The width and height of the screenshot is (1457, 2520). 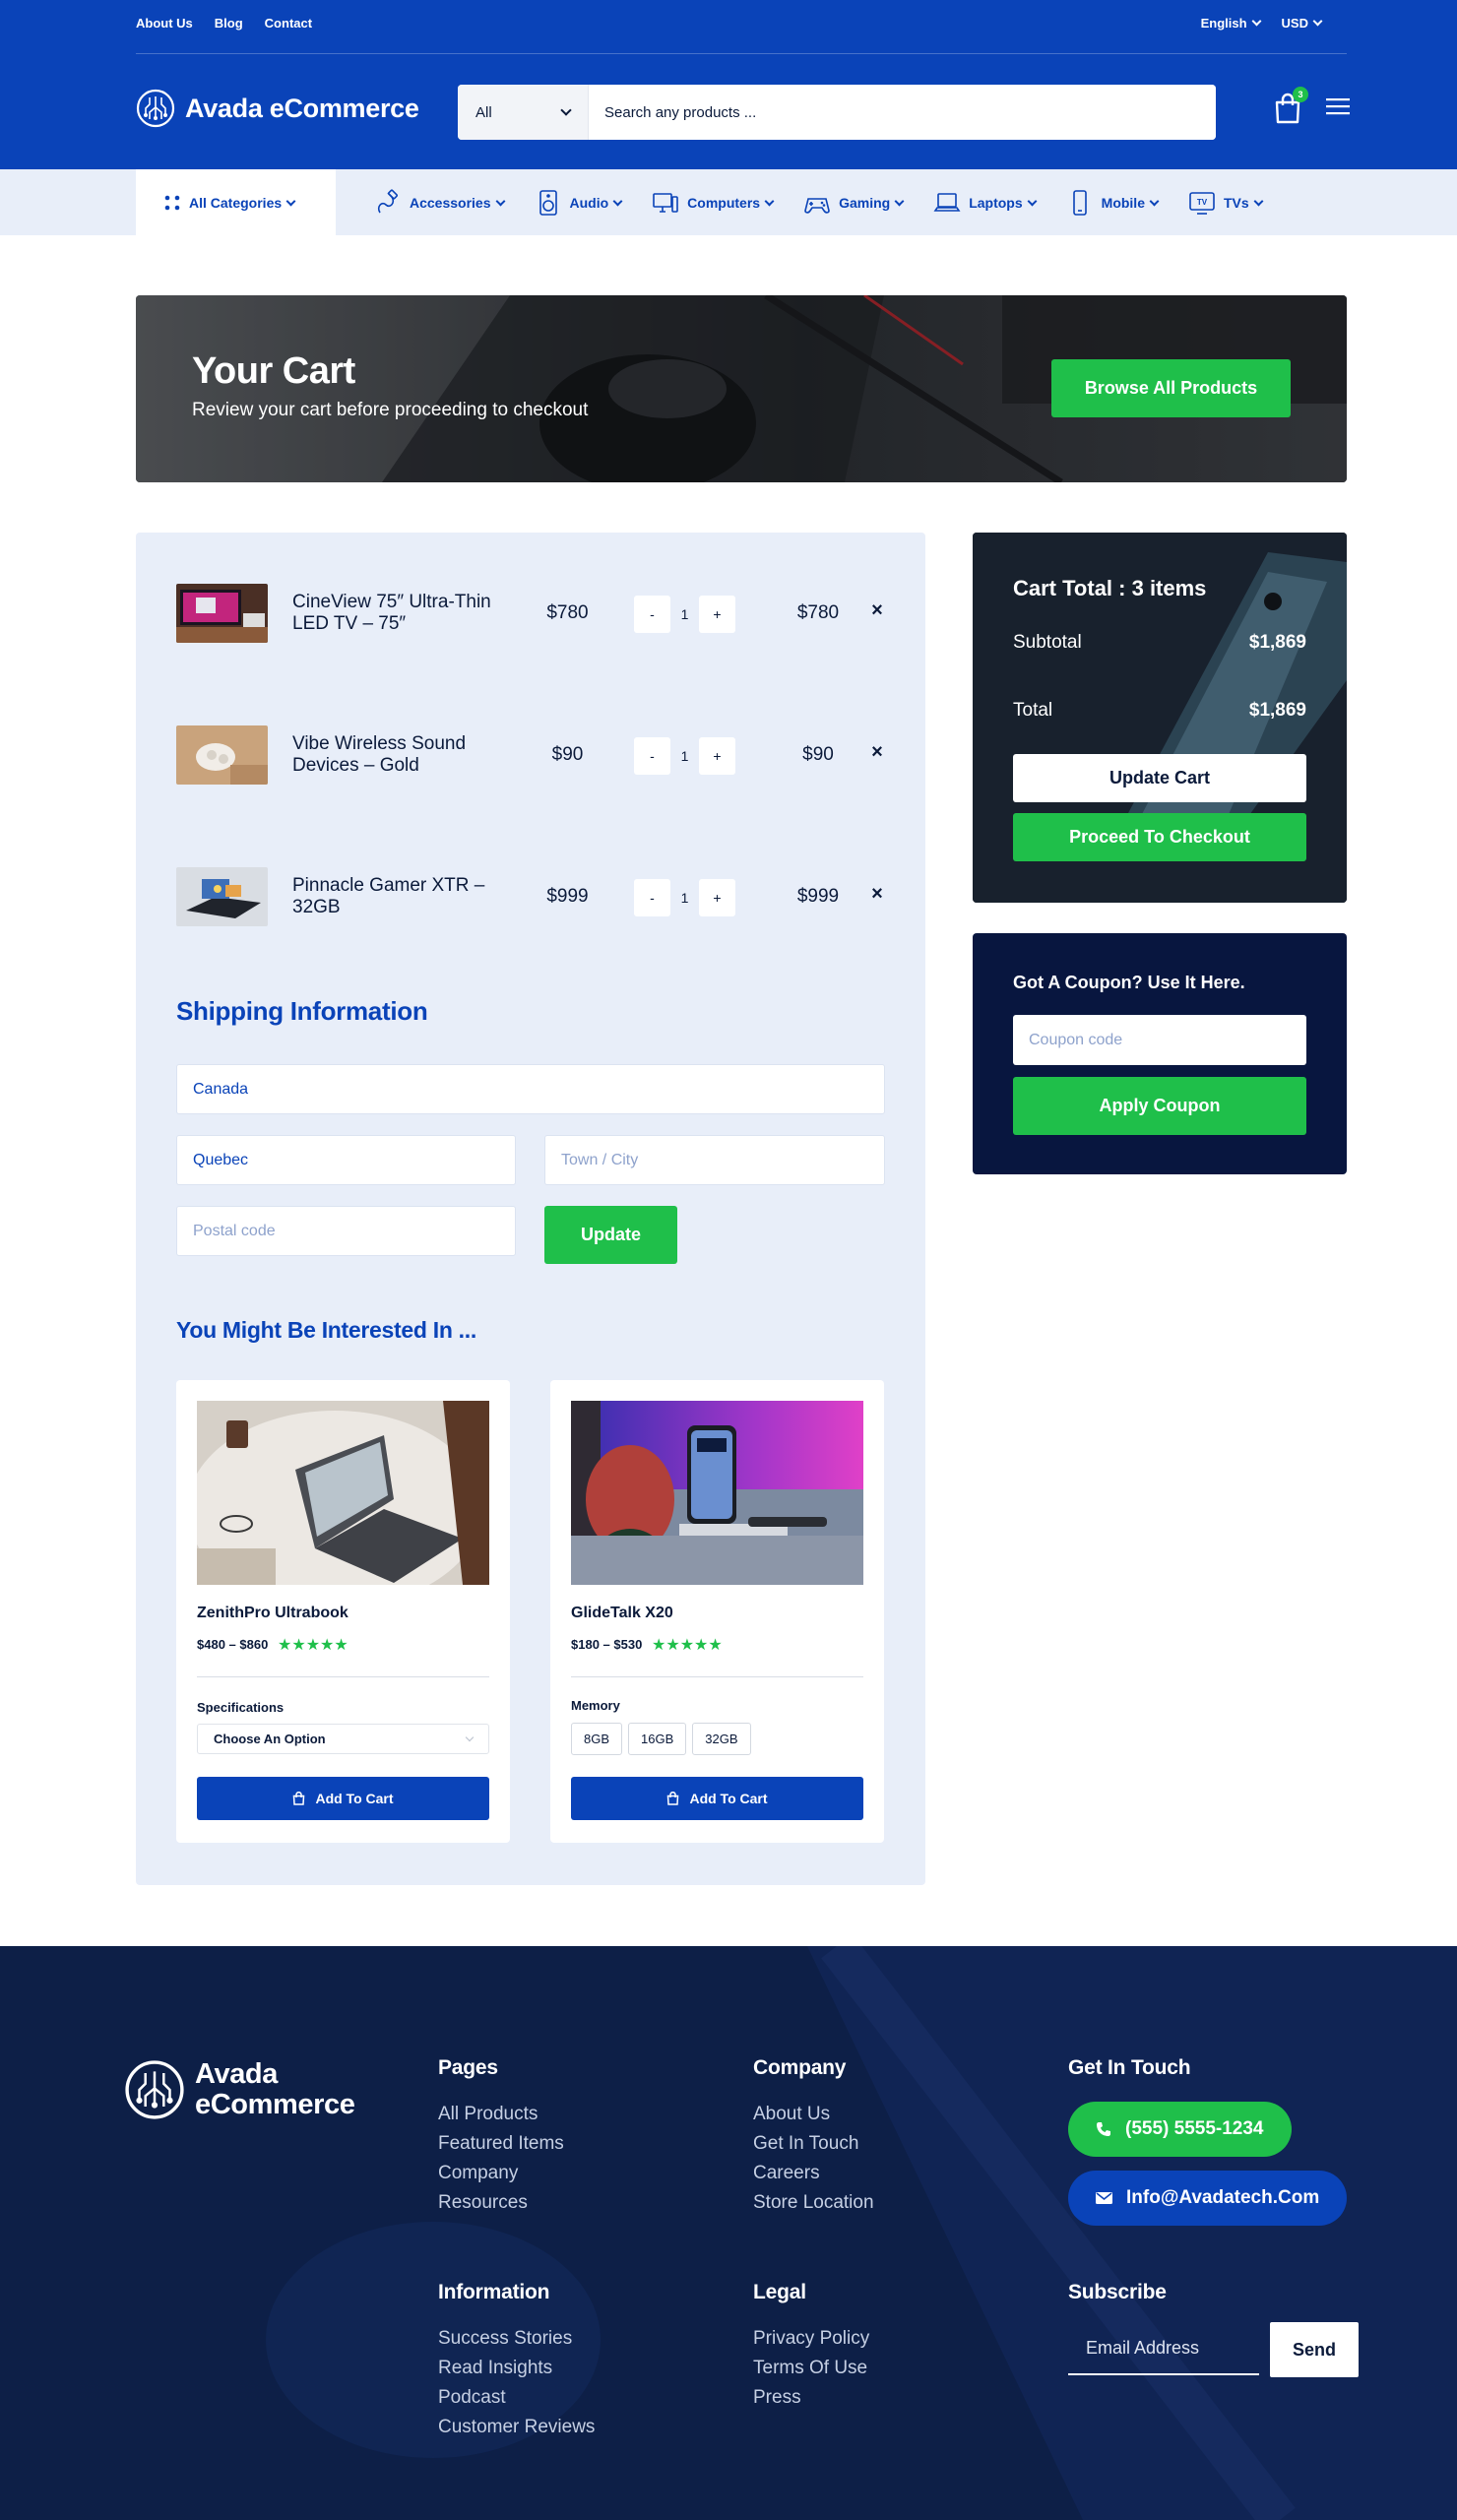 I want to click on footer-link: Resources, so click(x=501, y=2203).